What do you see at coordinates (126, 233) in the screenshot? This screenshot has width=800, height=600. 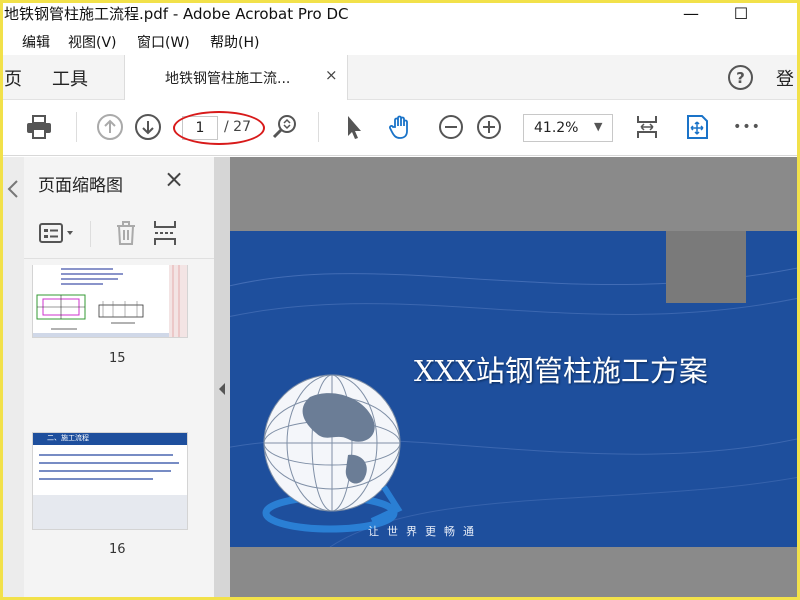 I see `delete-page-icon` at bounding box center [126, 233].